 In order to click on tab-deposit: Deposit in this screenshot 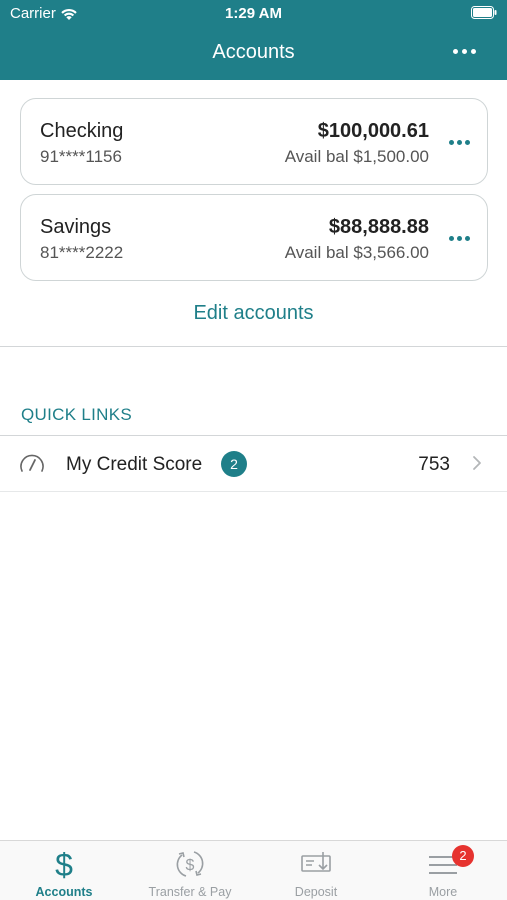, I will do `click(316, 870)`.